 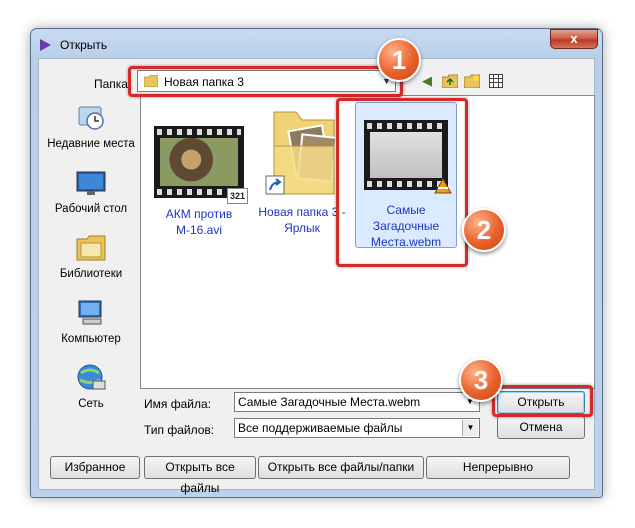 What do you see at coordinates (45, 45) in the screenshot?
I see `app-logo-icon` at bounding box center [45, 45].